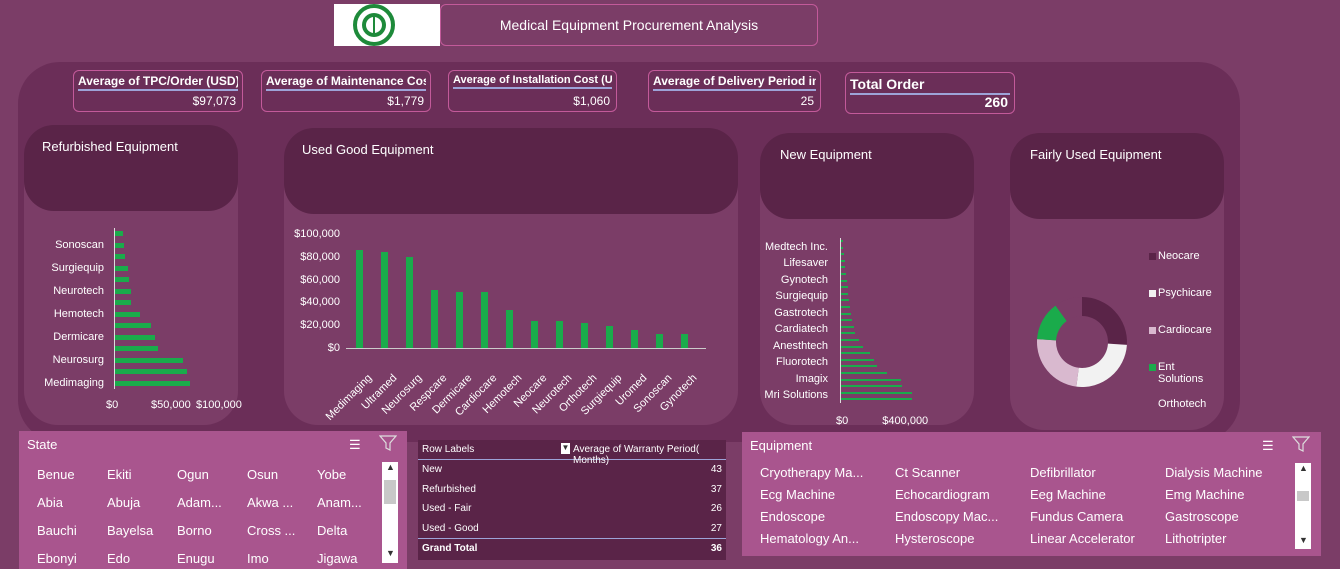 The height and width of the screenshot is (569, 1340). Describe the element at coordinates (1094, 472) in the screenshot. I see `equipment-slicer-item: Defibrillator` at that location.